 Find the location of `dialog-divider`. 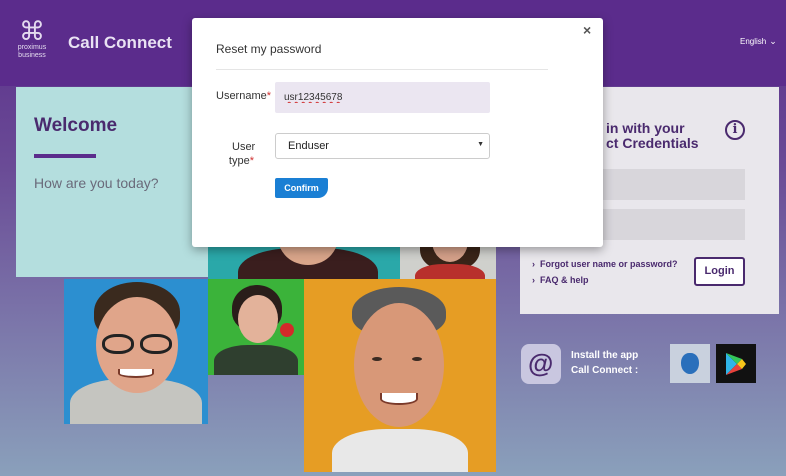

dialog-divider is located at coordinates (382, 69).